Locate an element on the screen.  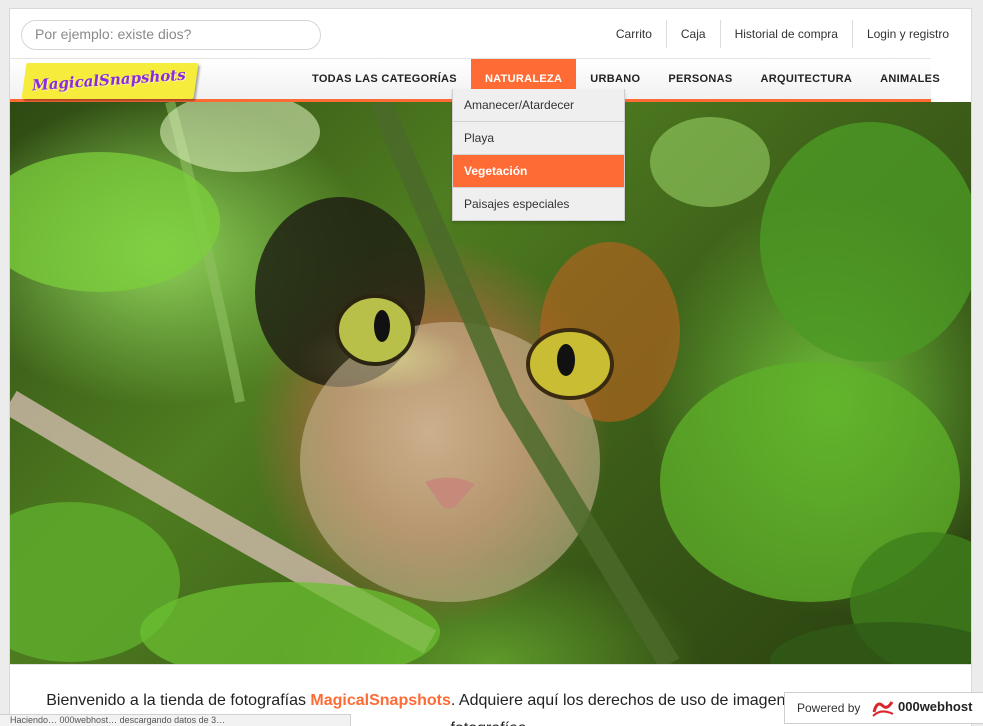
search-input is located at coordinates (170, 34).